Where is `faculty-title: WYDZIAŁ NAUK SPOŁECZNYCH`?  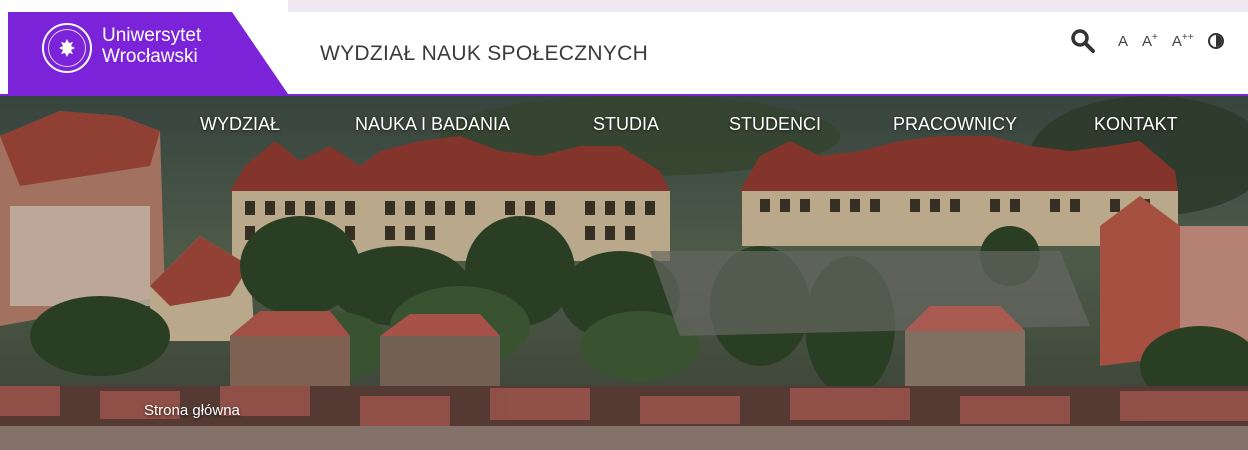 faculty-title: WYDZIAŁ NAUK SPOŁECZNYCH is located at coordinates (484, 54).